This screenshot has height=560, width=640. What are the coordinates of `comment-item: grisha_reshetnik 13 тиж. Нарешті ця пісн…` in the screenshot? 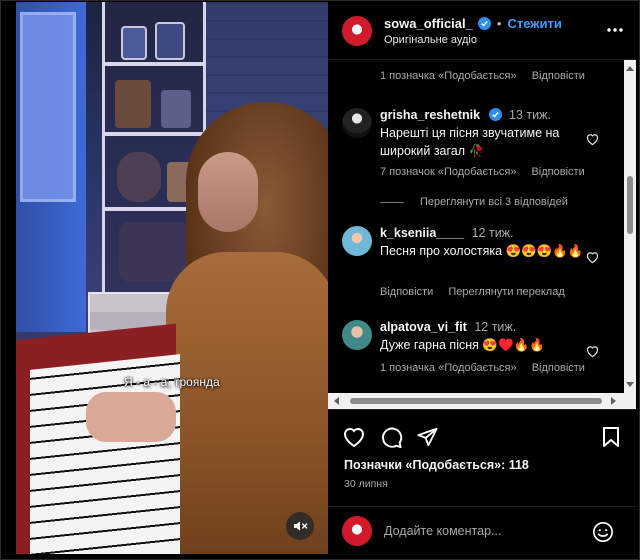 It's located at (483, 133).